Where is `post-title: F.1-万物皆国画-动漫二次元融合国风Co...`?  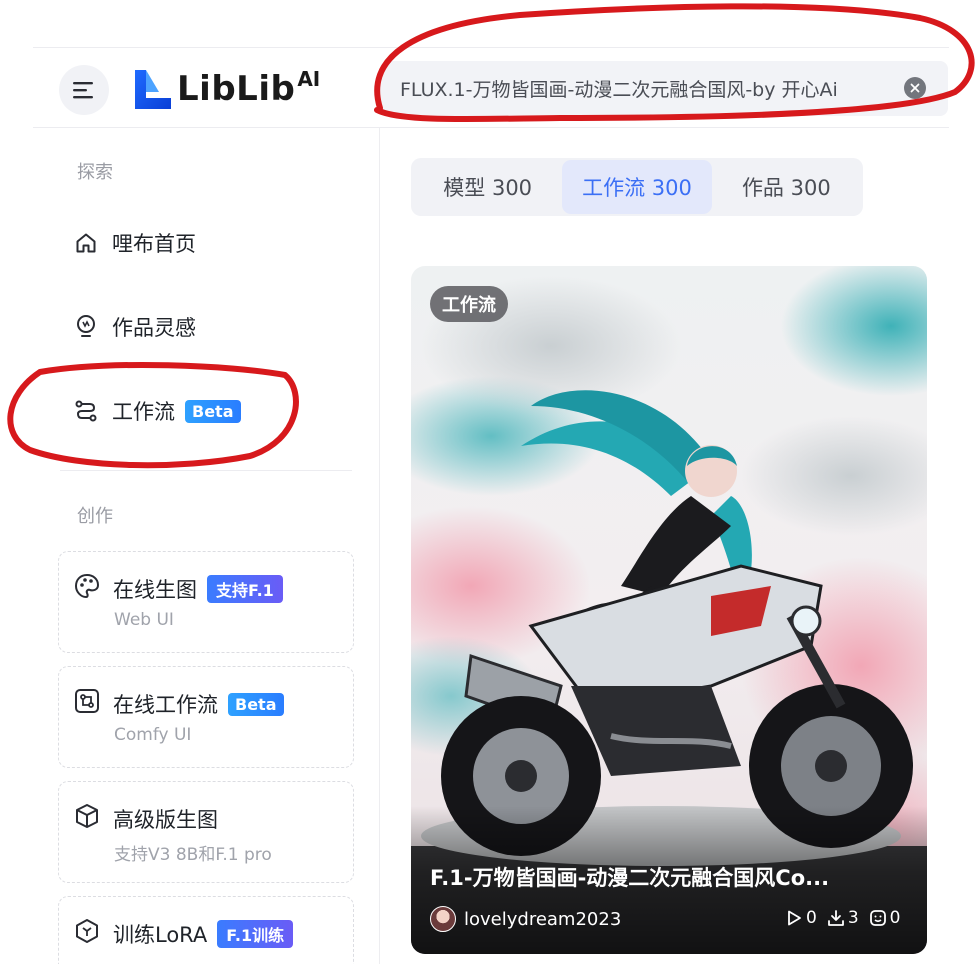
post-title: F.1-万物皆国画-动漫二次元融合国风Co... is located at coordinates (669, 877).